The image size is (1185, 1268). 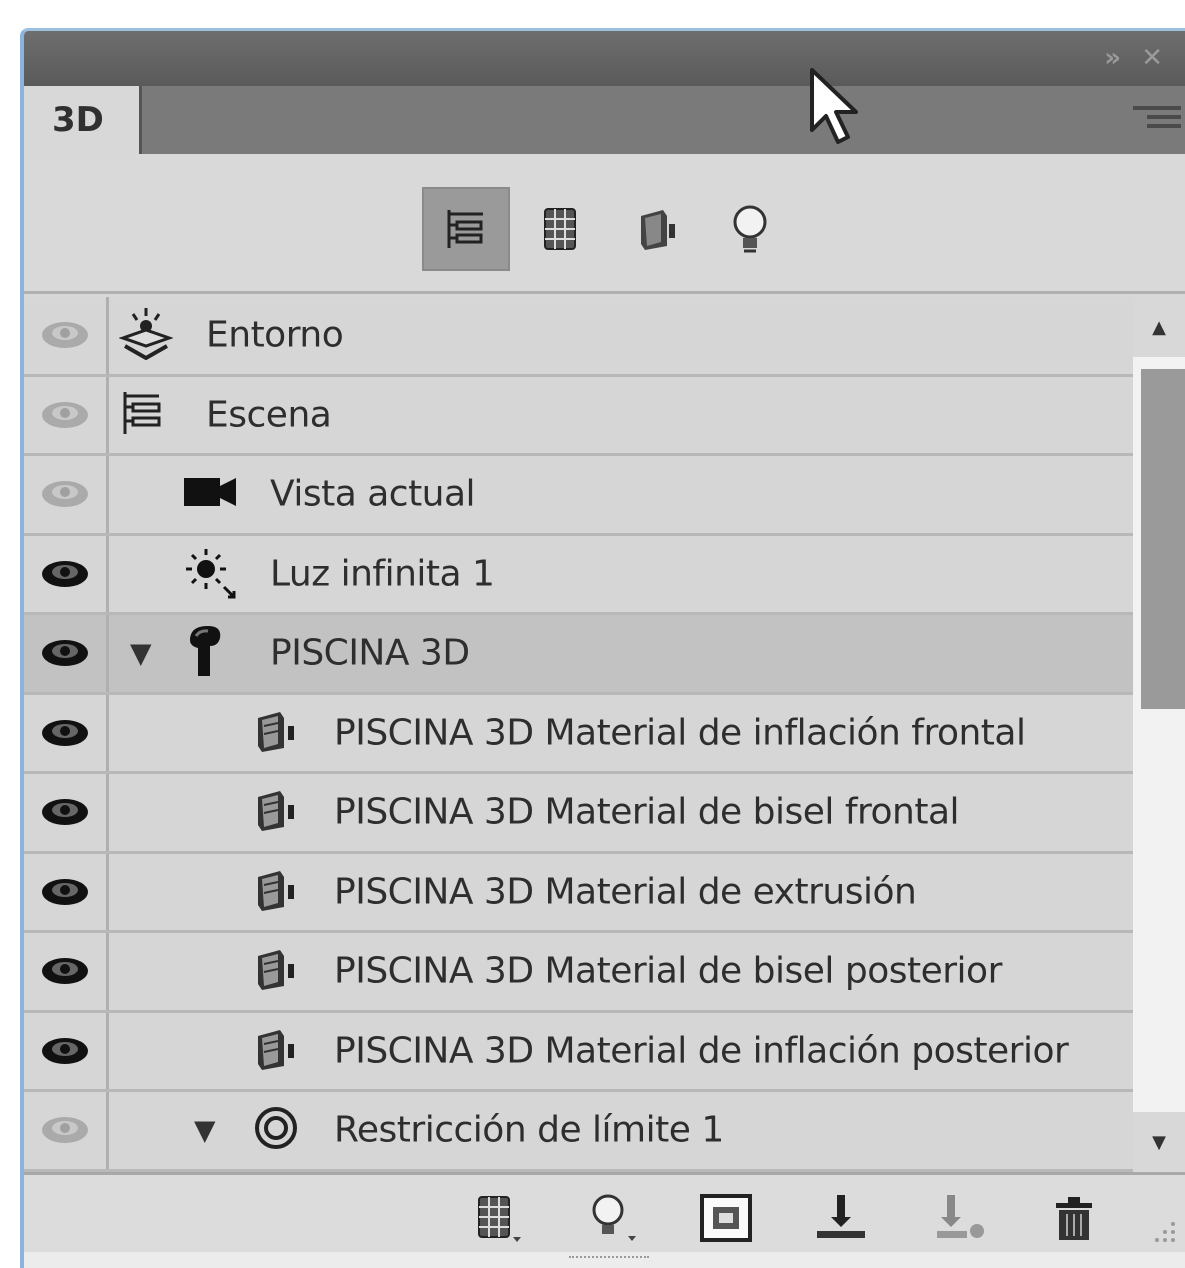 I want to click on layer-label: PISCINA 3D, so click(x=370, y=653).